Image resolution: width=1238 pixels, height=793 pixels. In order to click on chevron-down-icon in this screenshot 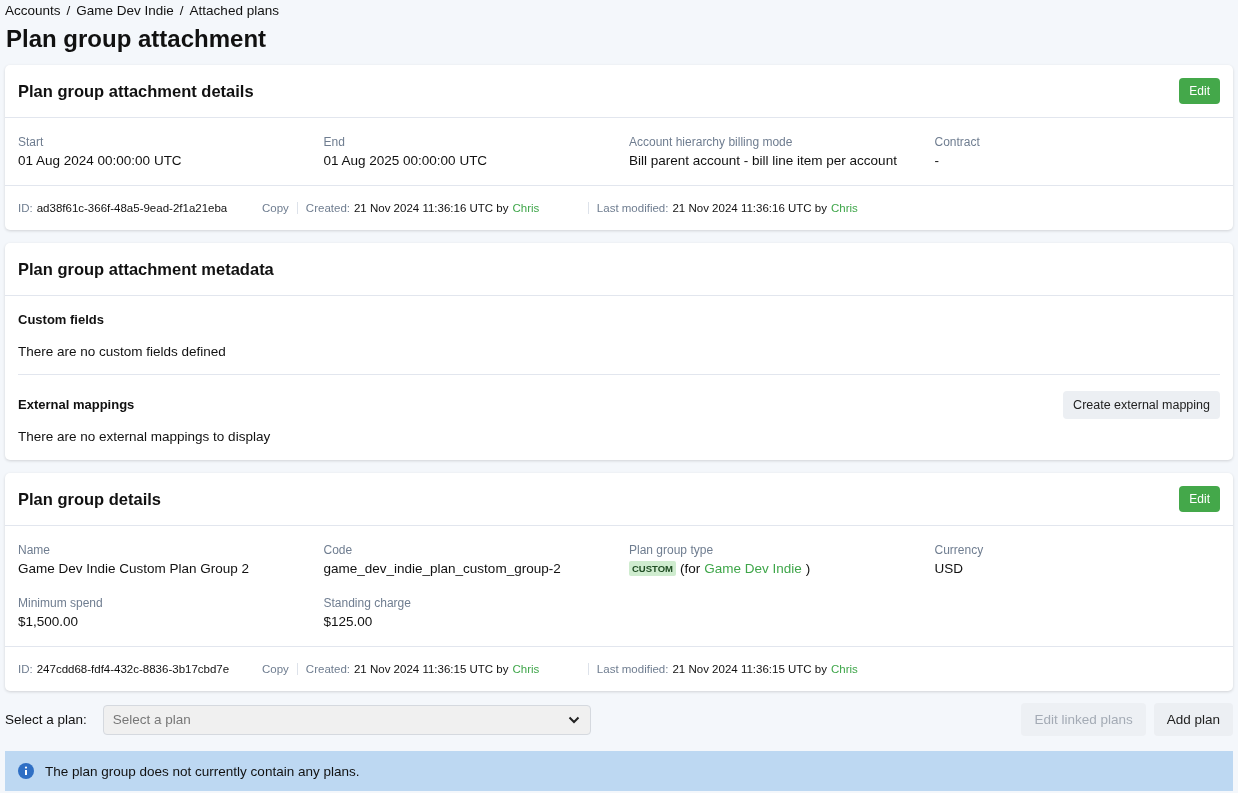, I will do `click(573, 719)`.